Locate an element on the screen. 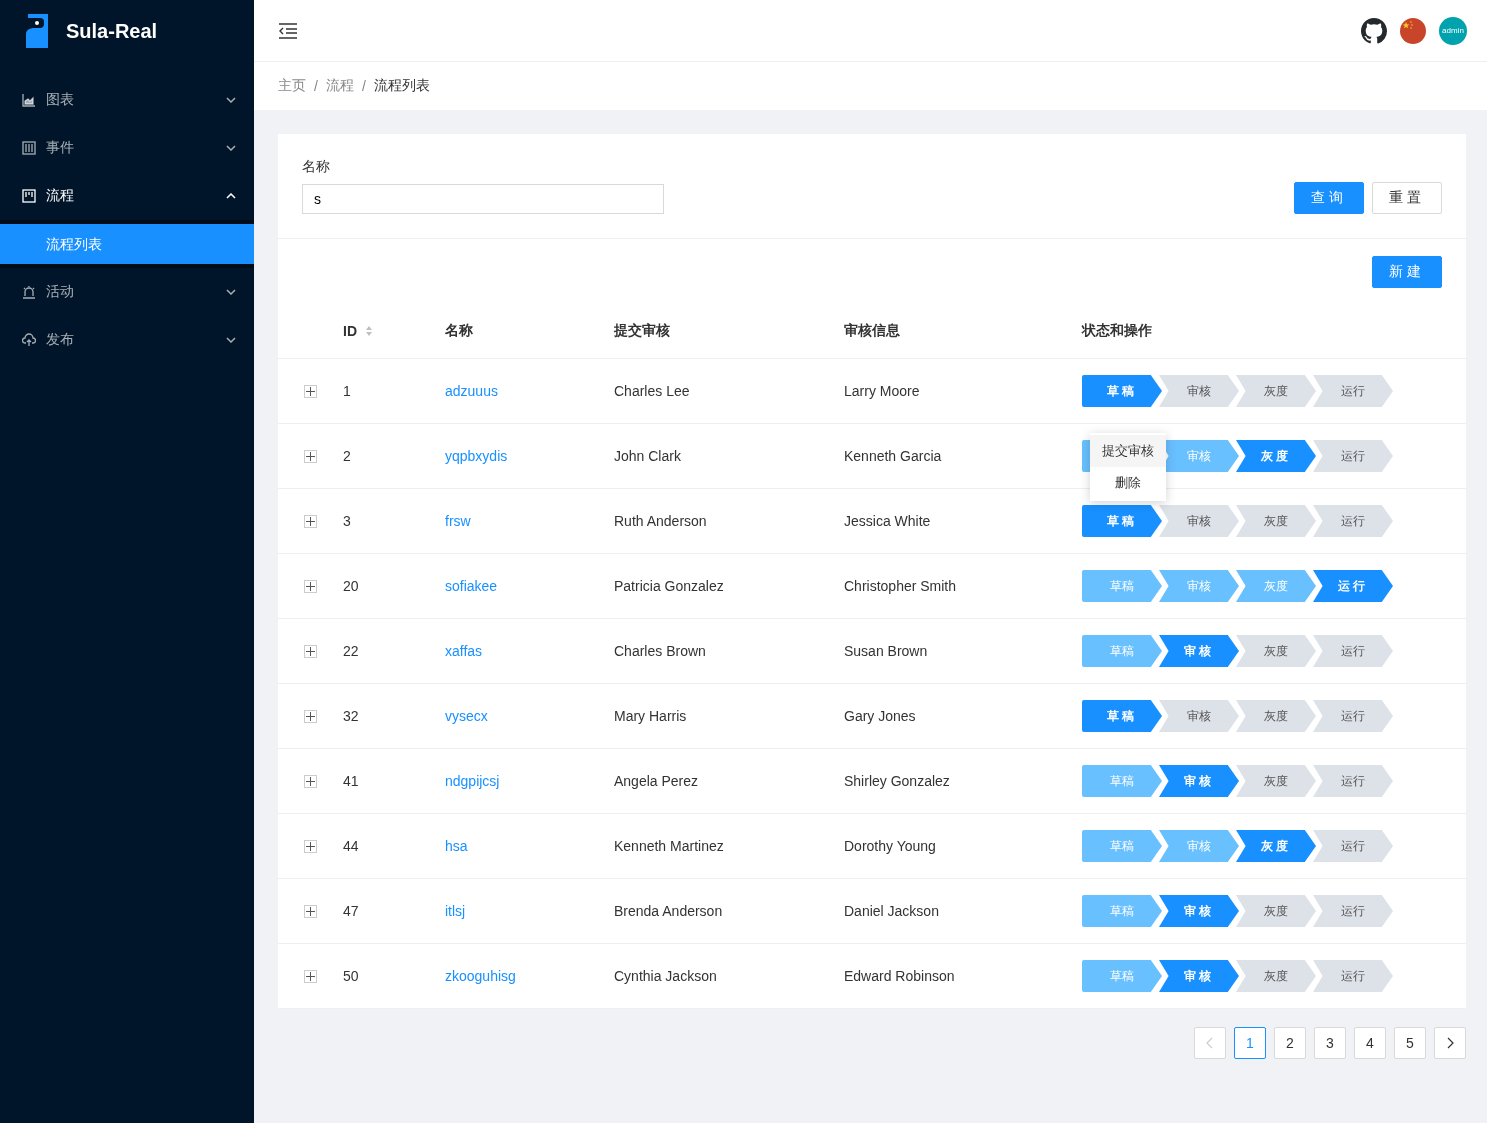 Image resolution: width=1487 pixels, height=1123 pixels. table-cell: Edward Robinson is located at coordinates (899, 976).